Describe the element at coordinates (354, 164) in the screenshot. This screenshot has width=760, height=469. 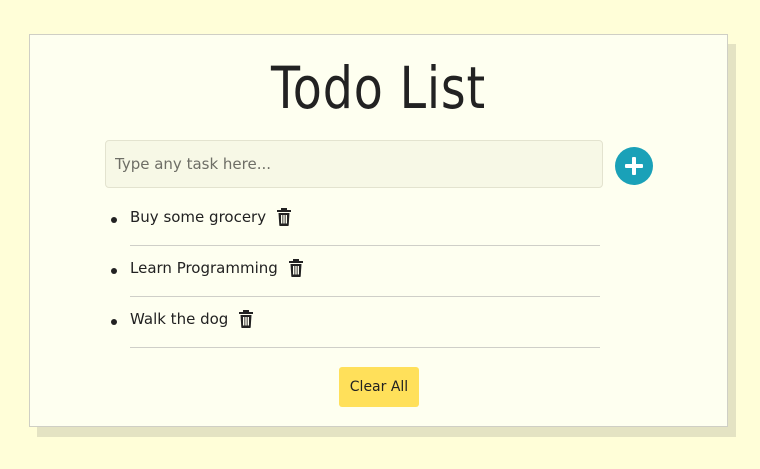
I see `task-input` at that location.